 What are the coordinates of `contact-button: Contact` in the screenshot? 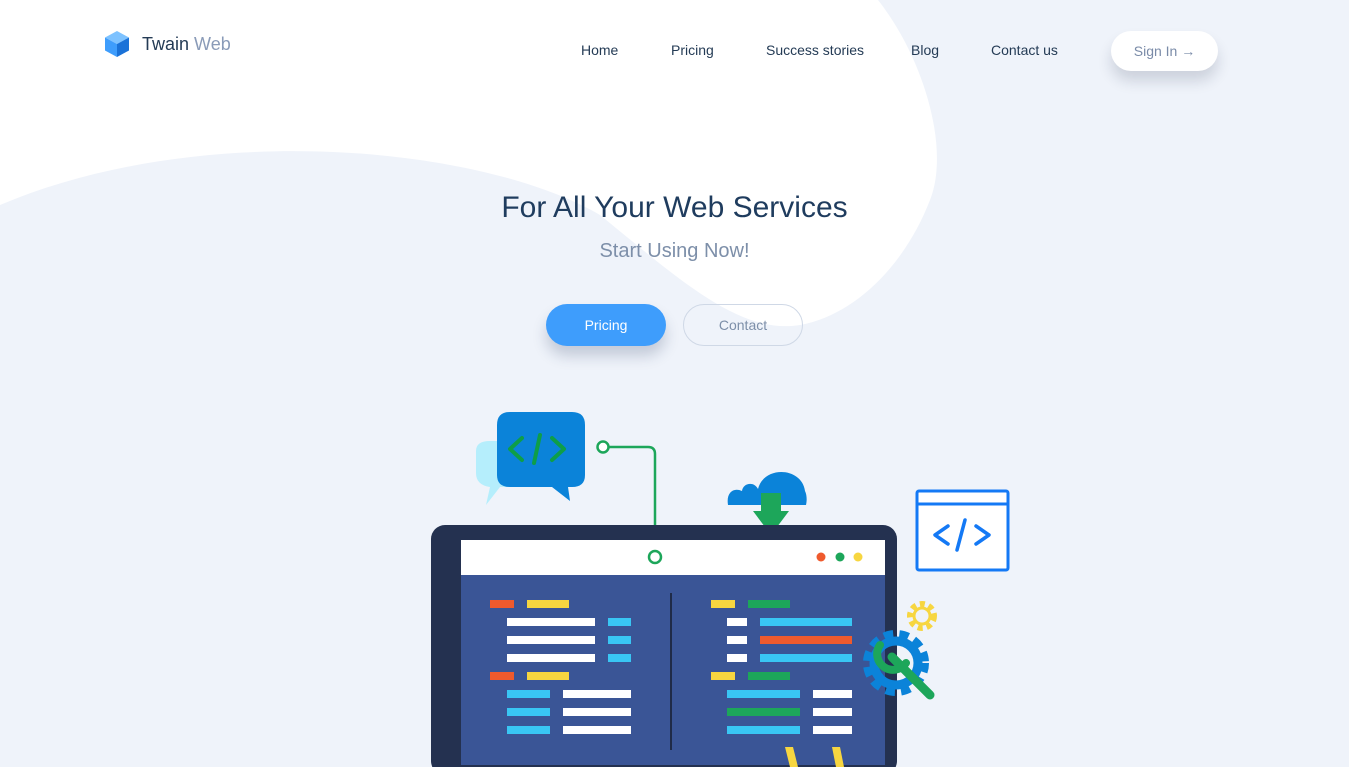 It's located at (743, 325).